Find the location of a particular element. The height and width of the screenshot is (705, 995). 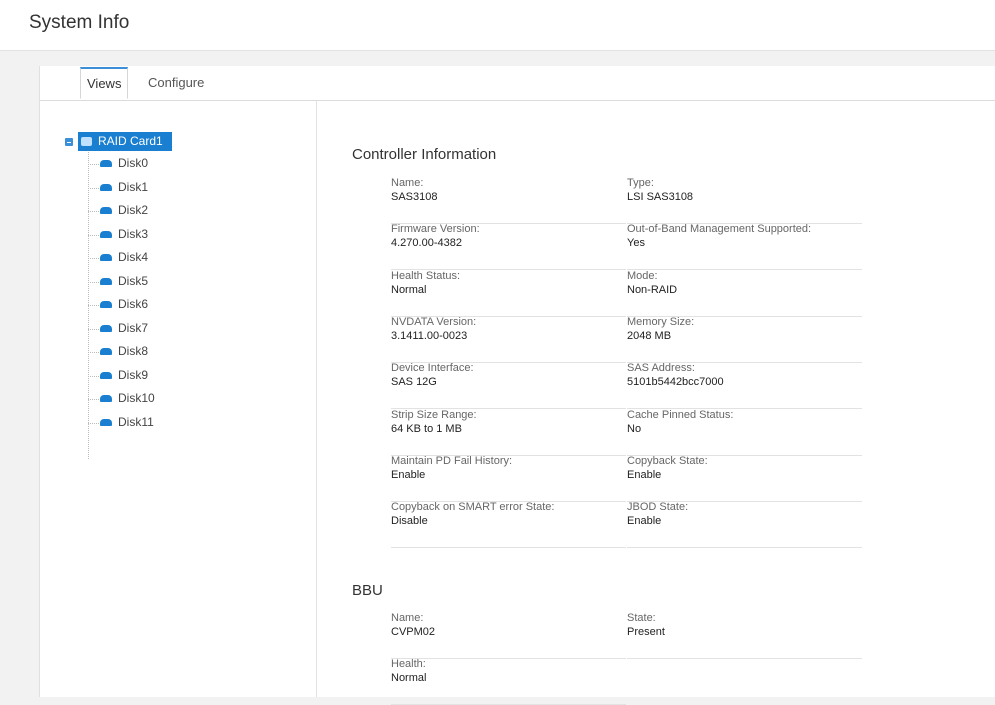

info-field: Type: LSI SAS3108 is located at coordinates (744, 200).